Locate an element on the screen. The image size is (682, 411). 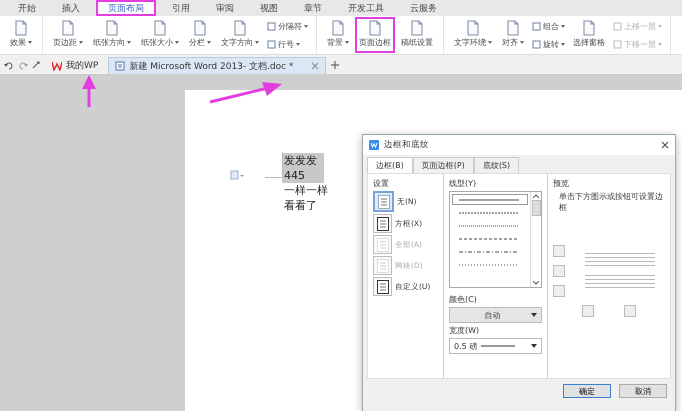
paragraph-icon is located at coordinates (237, 175).